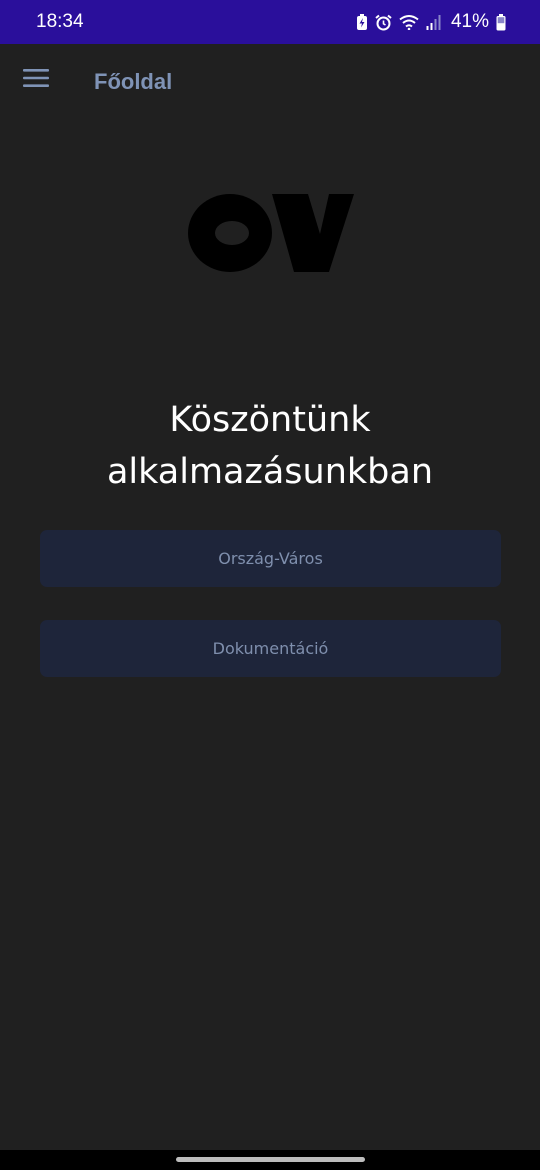  Describe the element at coordinates (383, 22) in the screenshot. I see `alarm-icon` at that location.